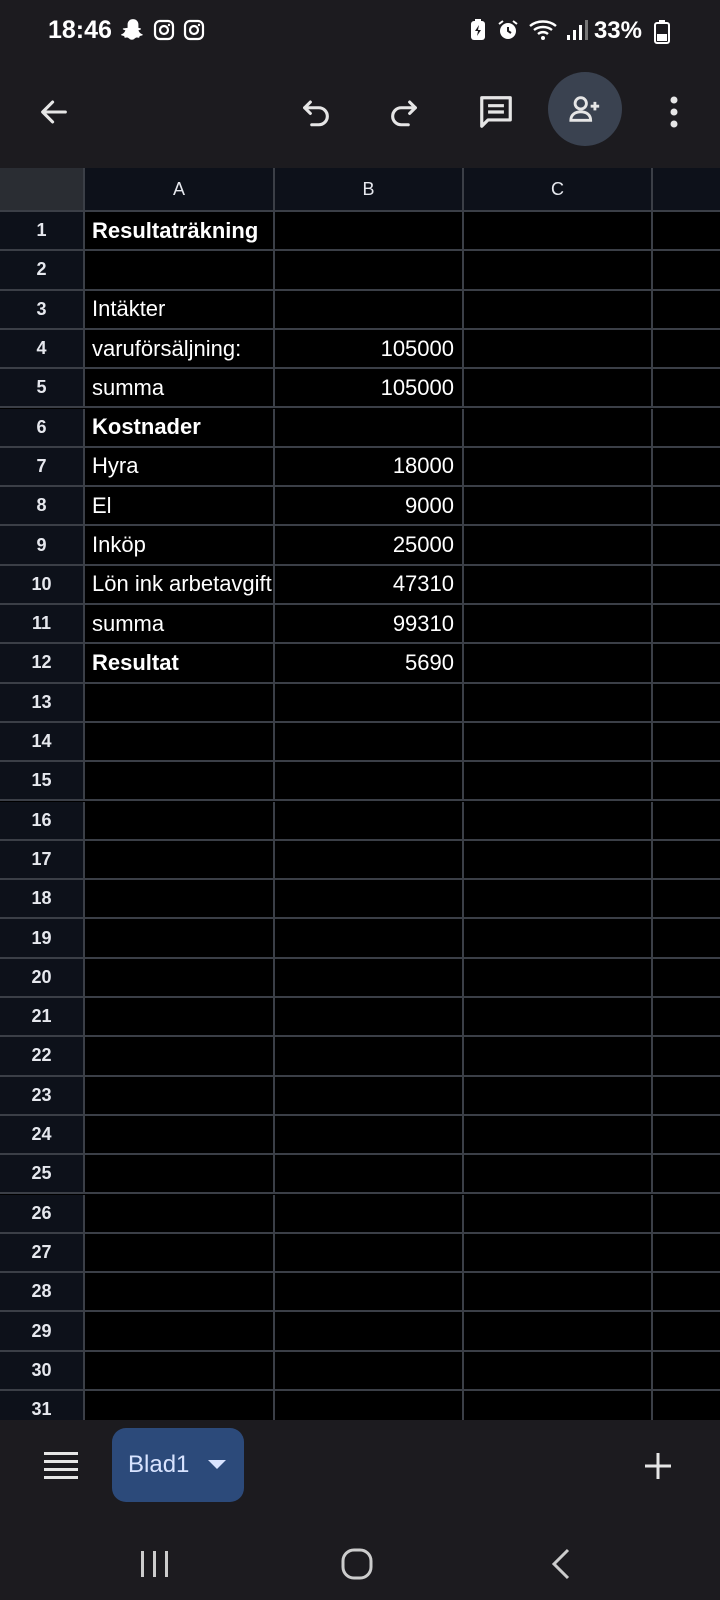 The image size is (720, 1600). Describe the element at coordinates (42, 349) in the screenshot. I see `row-header: 4` at that location.